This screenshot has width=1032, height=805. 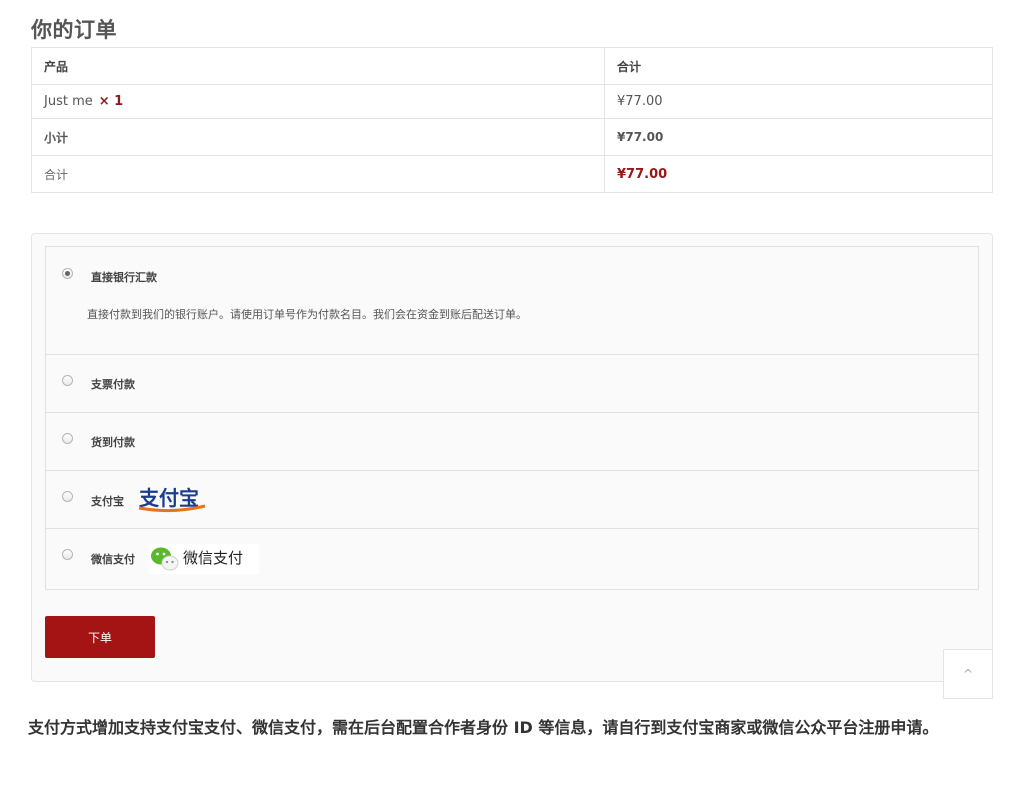 What do you see at coordinates (512, 442) in the screenshot?
I see `payment-method-cod: 货到付款` at bounding box center [512, 442].